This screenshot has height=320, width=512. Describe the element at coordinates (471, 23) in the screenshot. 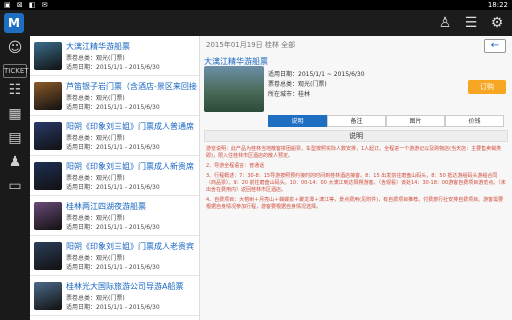

I see `menu-icon: ☰` at that location.